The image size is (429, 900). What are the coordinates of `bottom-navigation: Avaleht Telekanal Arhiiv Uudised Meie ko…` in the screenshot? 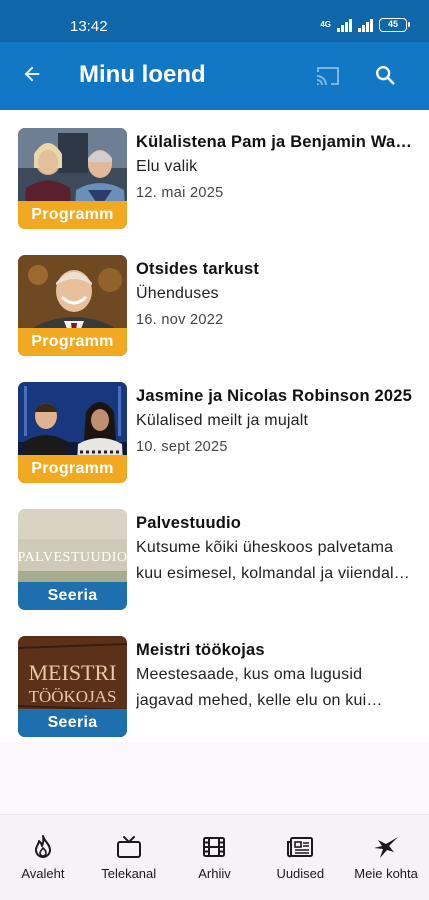 It's located at (214, 857).